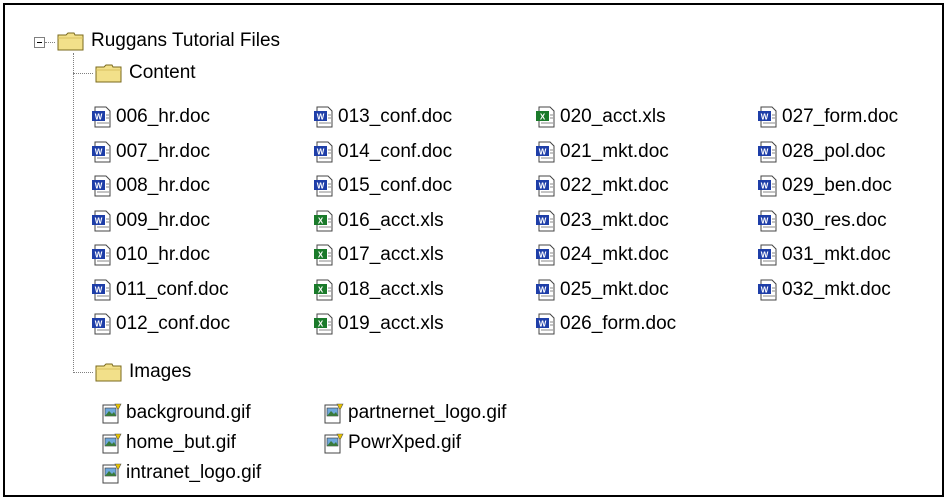  What do you see at coordinates (145, 73) in the screenshot?
I see `tree-folder-content: Content` at bounding box center [145, 73].